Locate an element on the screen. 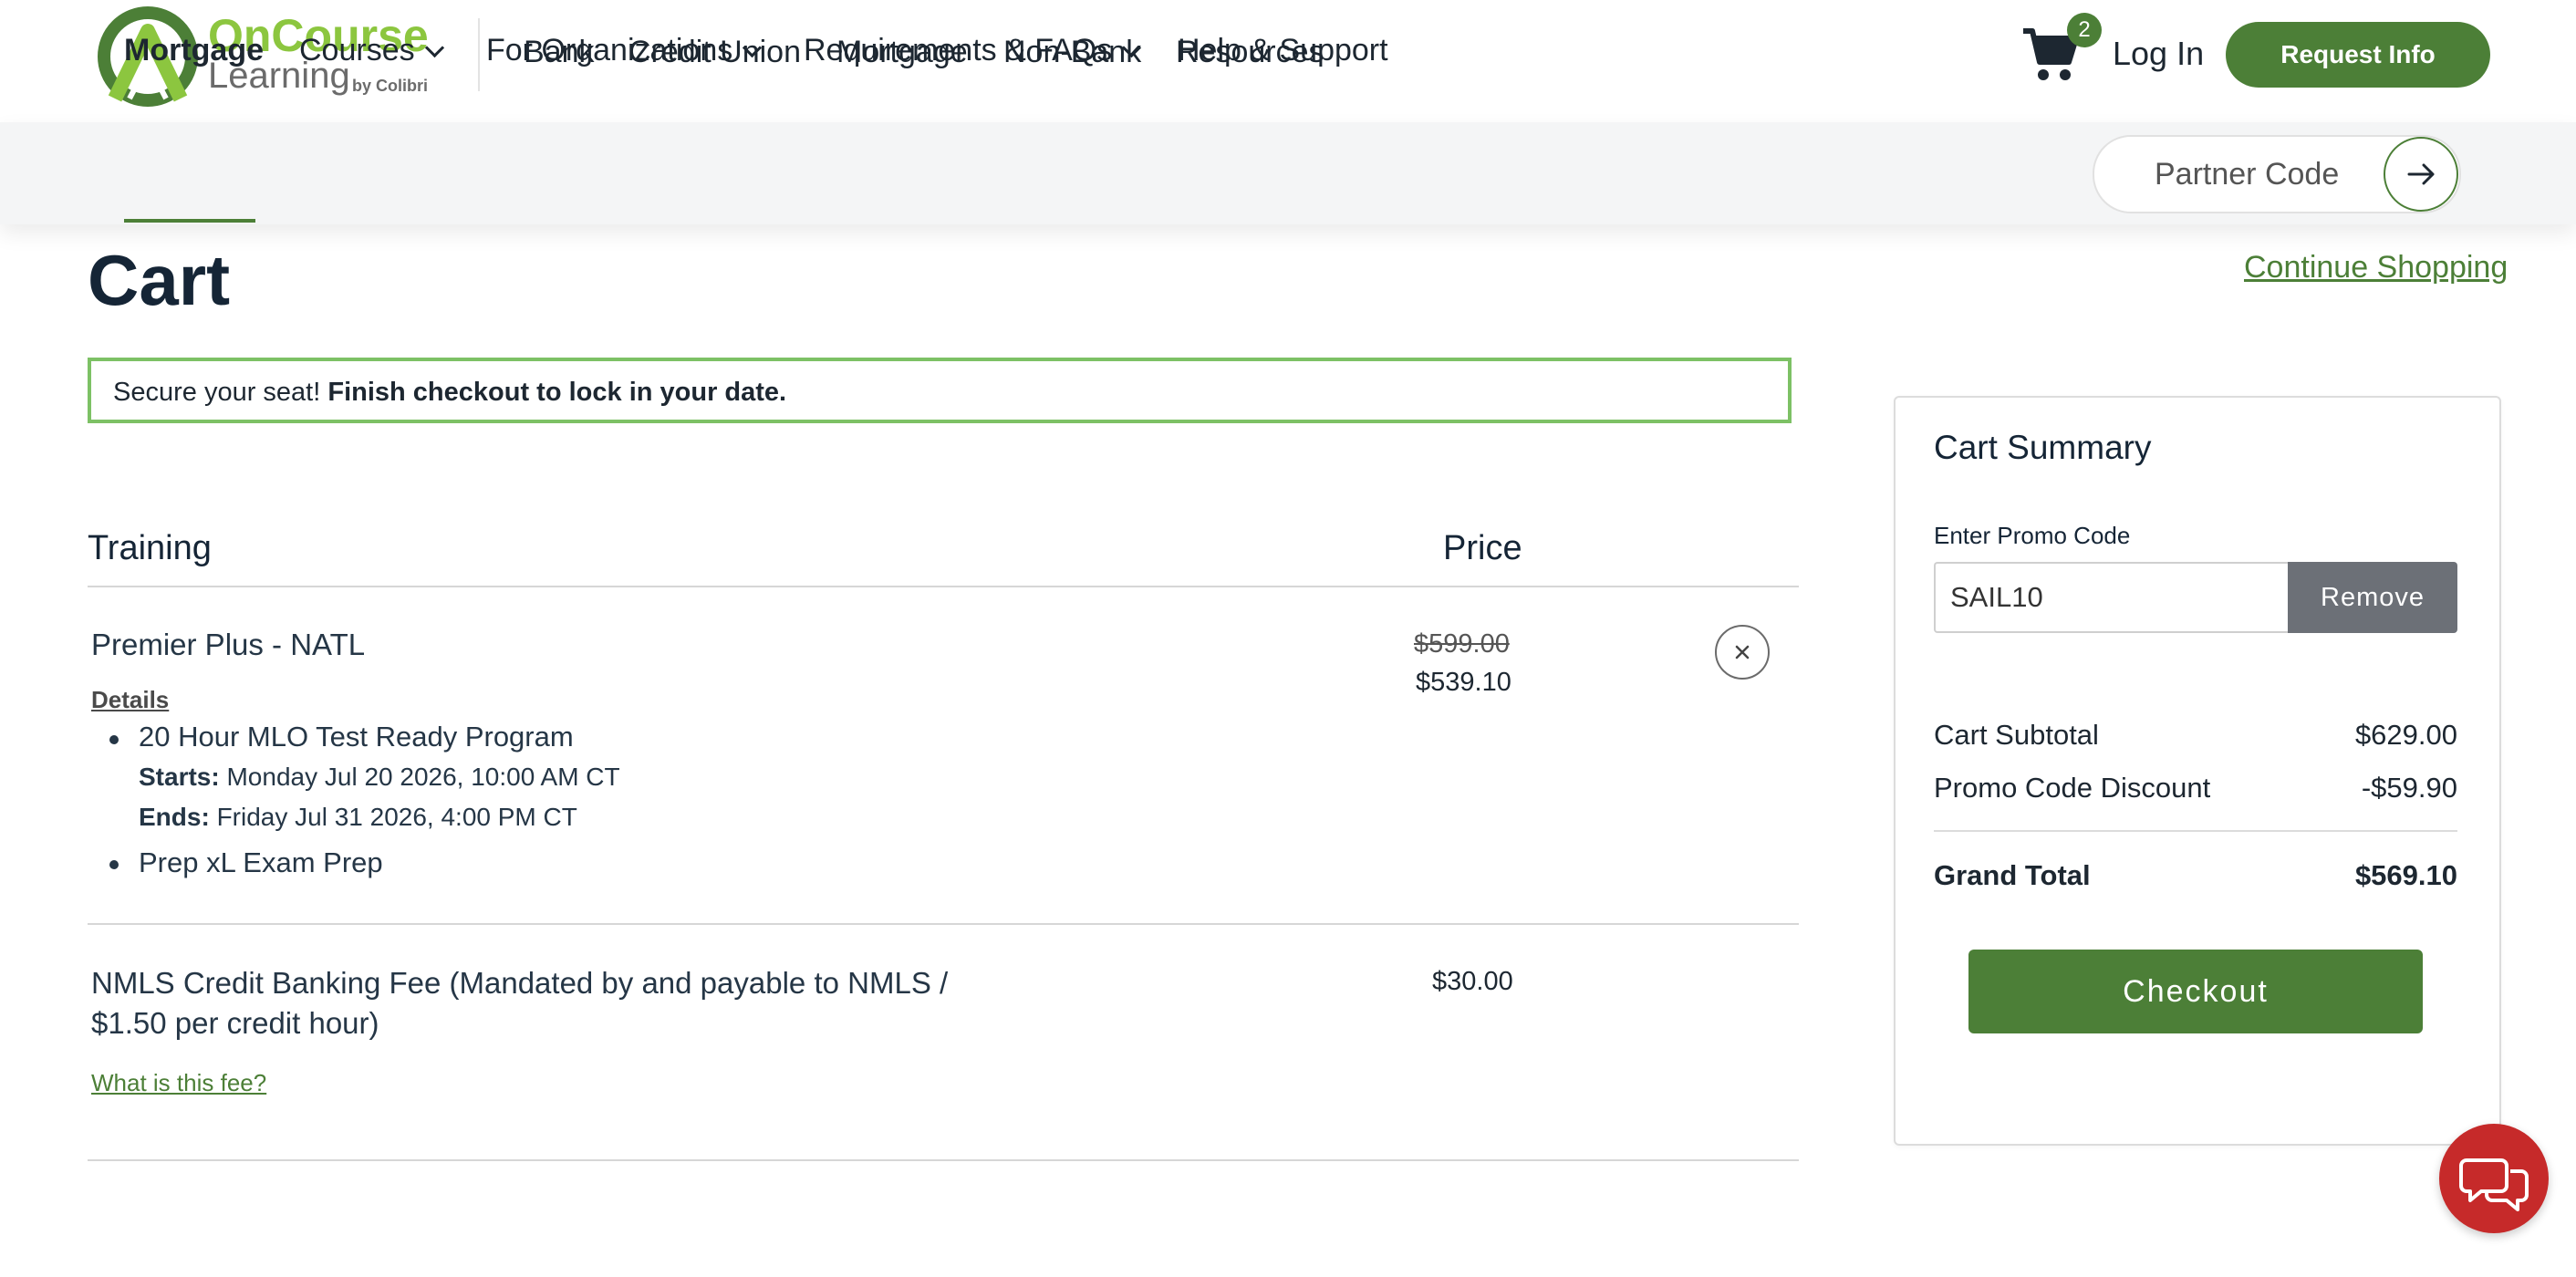  detail-ends-label: Ends: is located at coordinates (174, 817).